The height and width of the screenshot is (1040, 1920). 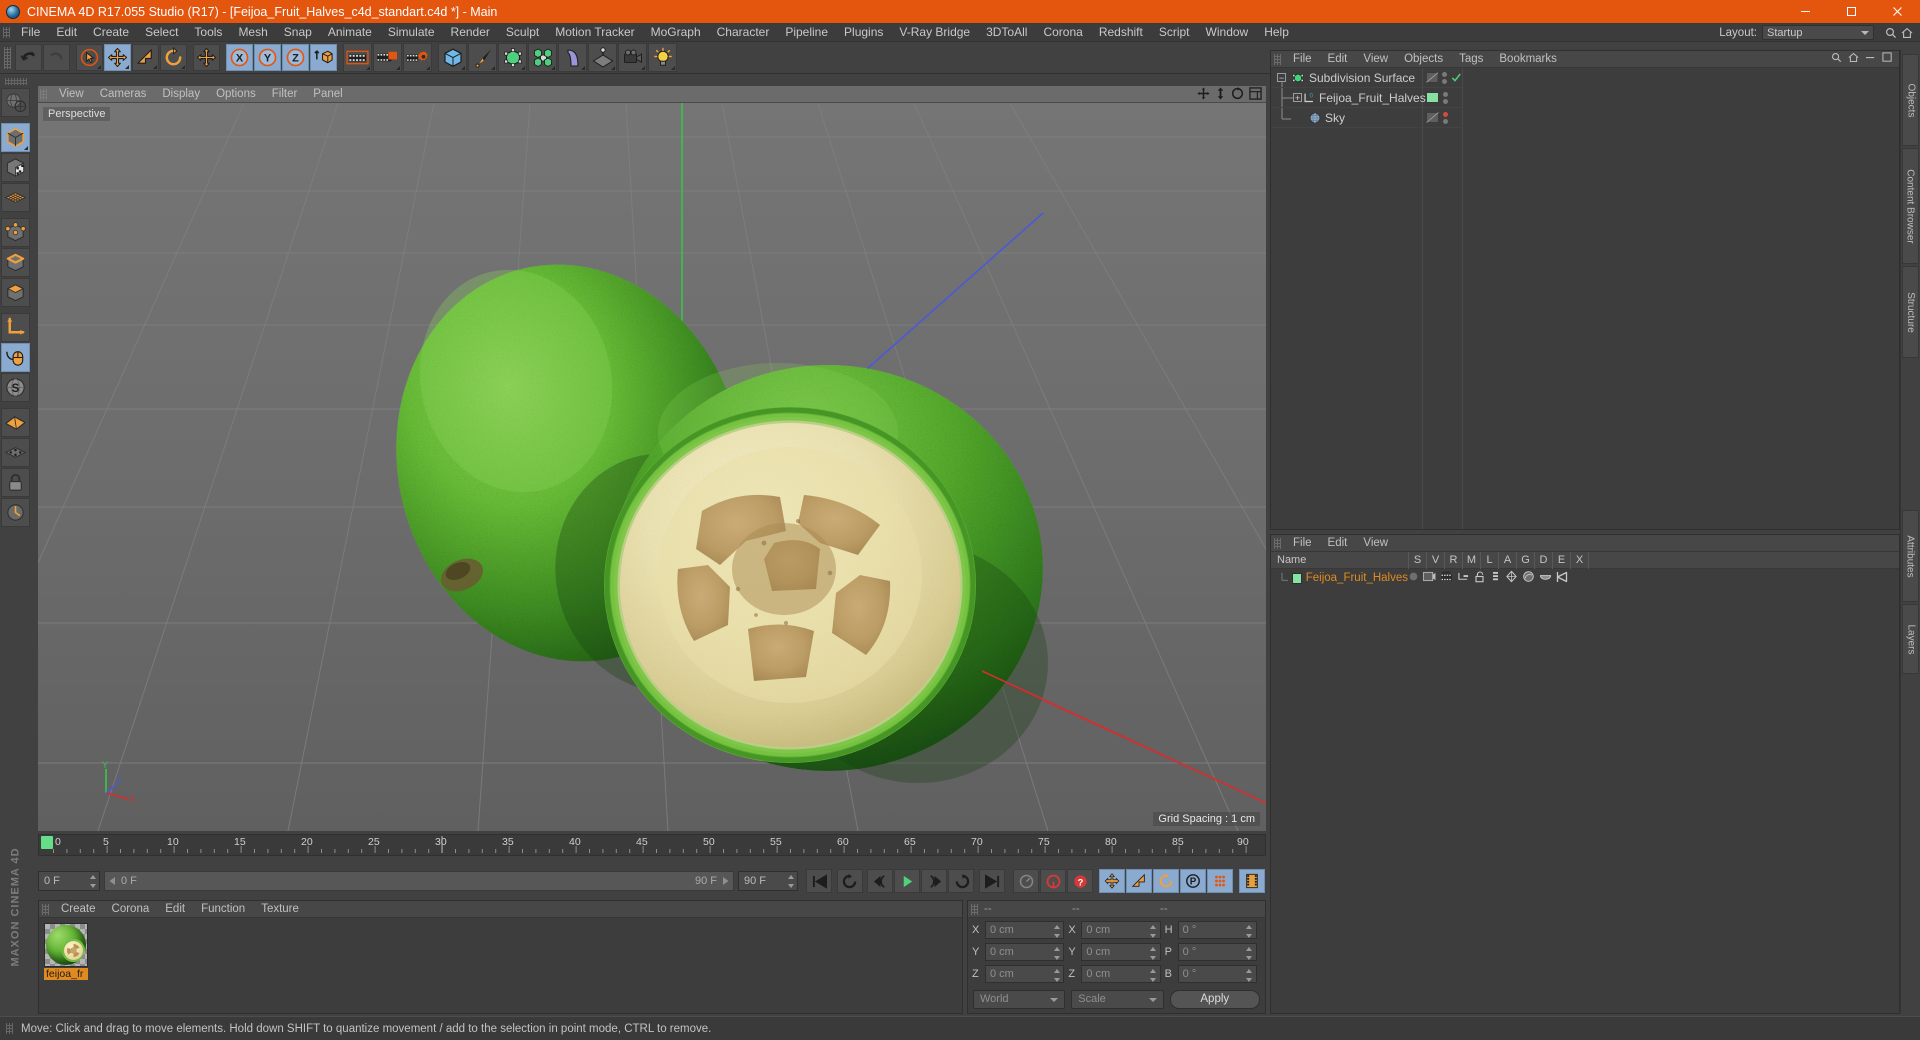 I want to click on attribute-menu-edit: Edit, so click(x=1338, y=543).